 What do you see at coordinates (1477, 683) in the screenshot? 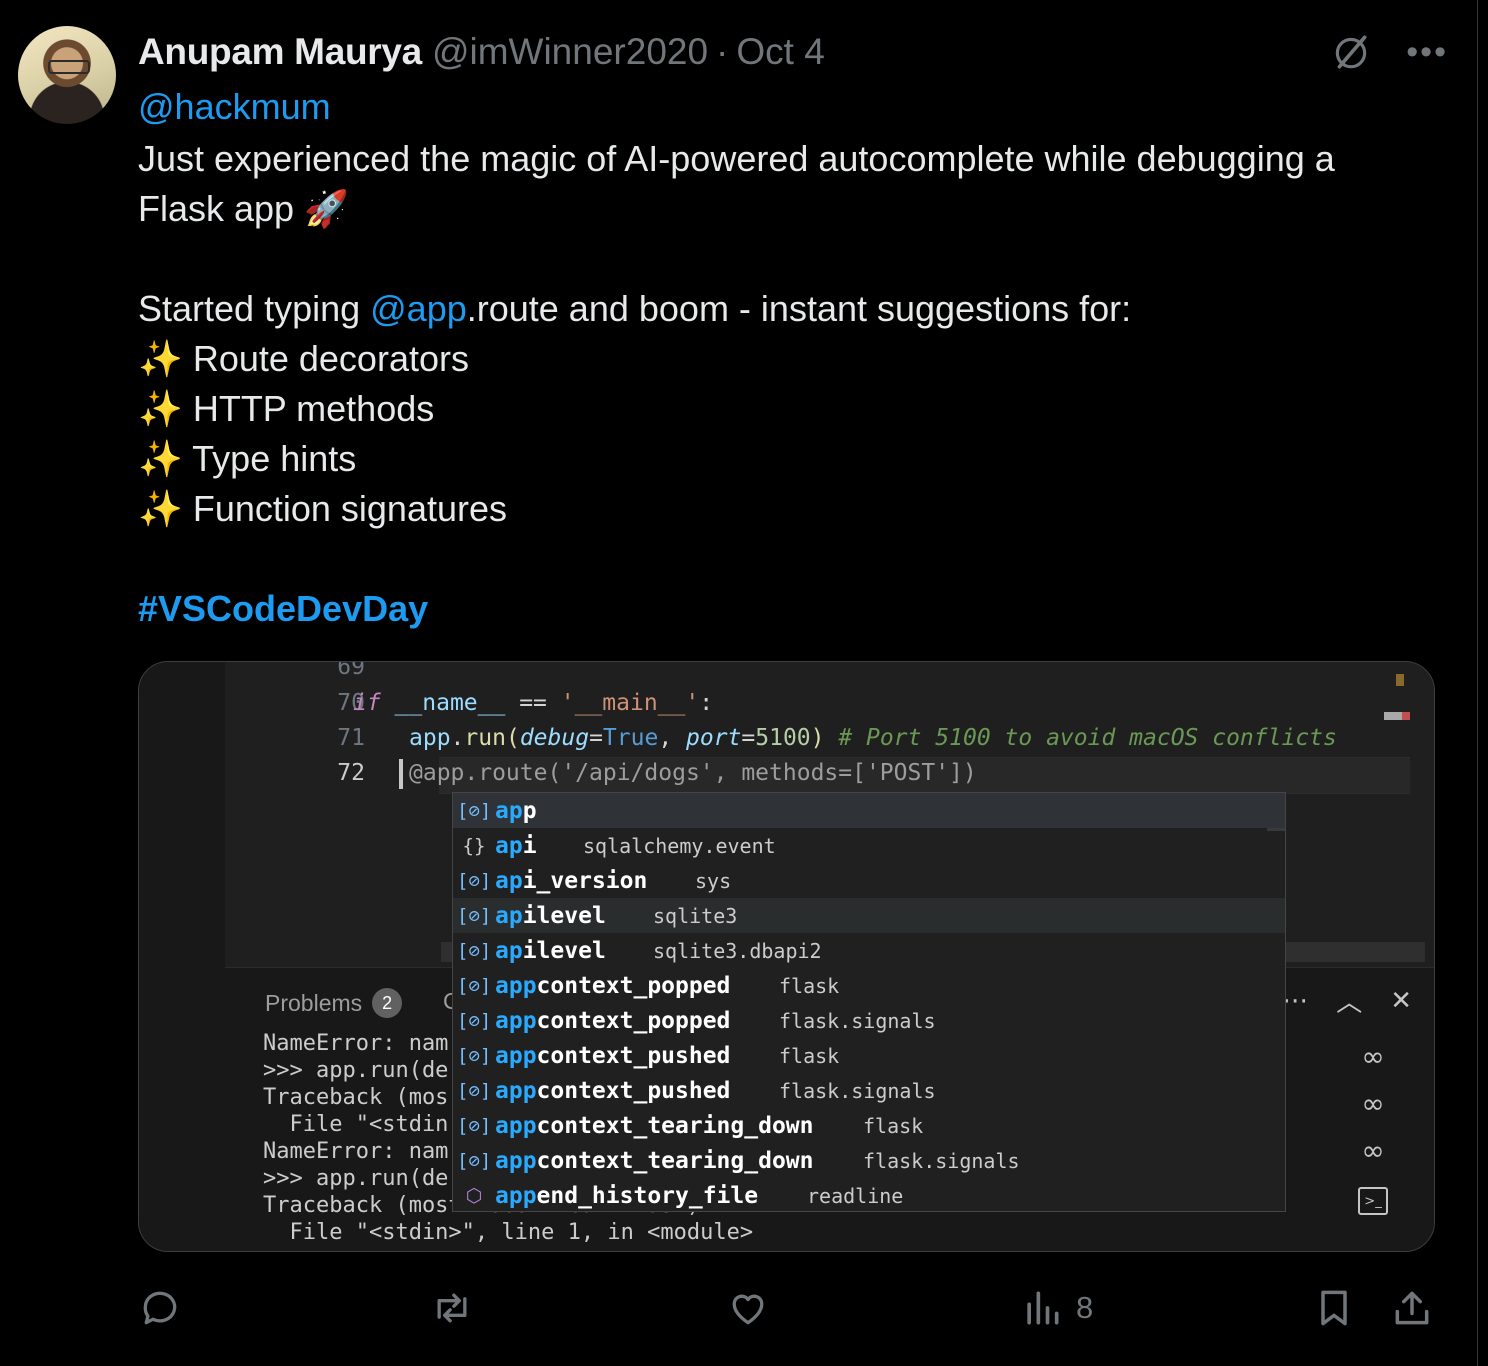
I see `column-divider` at bounding box center [1477, 683].